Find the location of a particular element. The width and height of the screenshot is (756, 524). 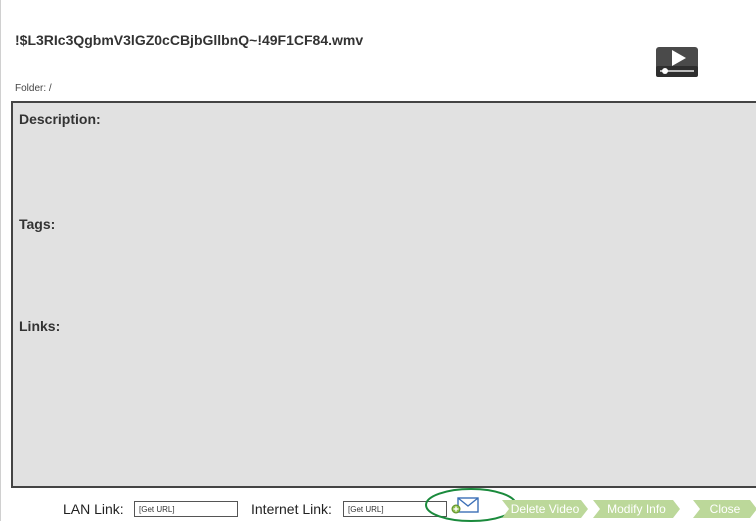

tags-label: Tags: is located at coordinates (37, 224).